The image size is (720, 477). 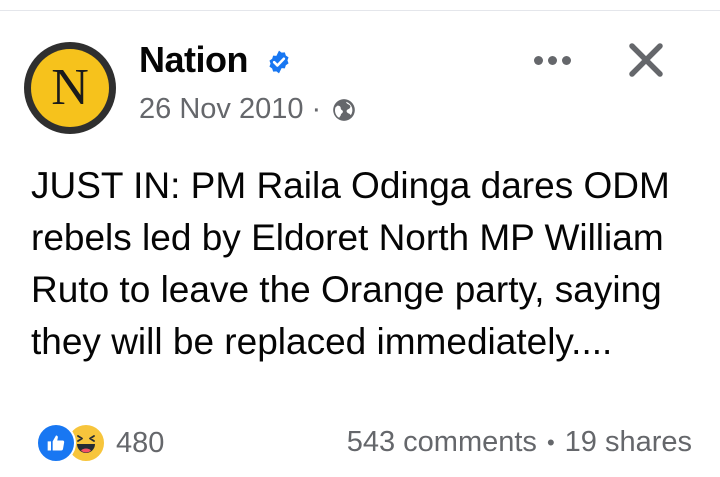 What do you see at coordinates (194, 60) in the screenshot?
I see `page-name-link: Nation` at bounding box center [194, 60].